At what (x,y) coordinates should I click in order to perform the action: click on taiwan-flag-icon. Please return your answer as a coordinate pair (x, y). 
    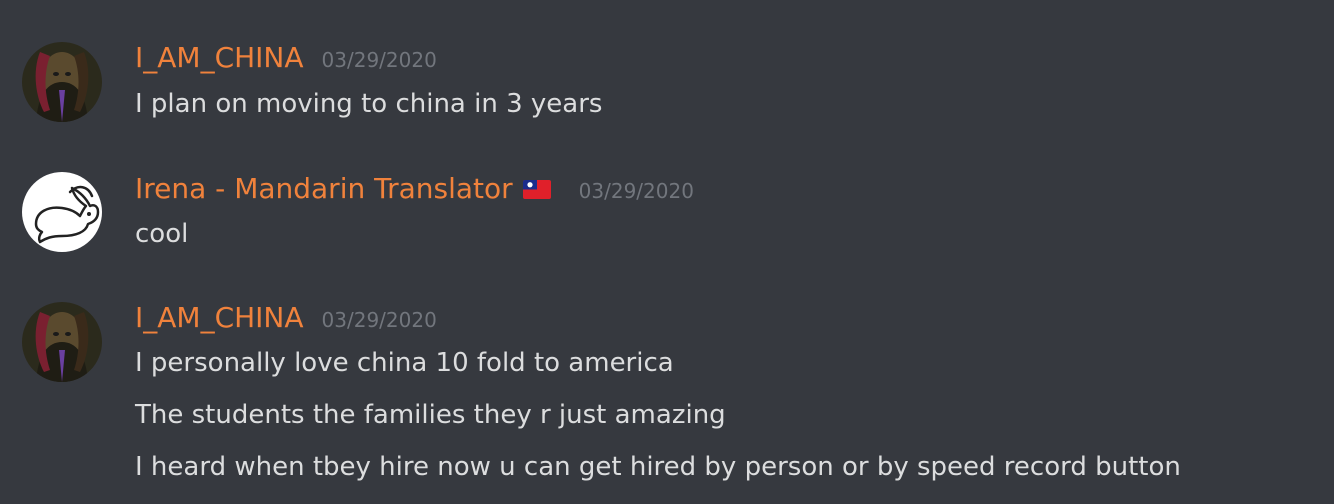
    Looking at the image, I should click on (536, 189).